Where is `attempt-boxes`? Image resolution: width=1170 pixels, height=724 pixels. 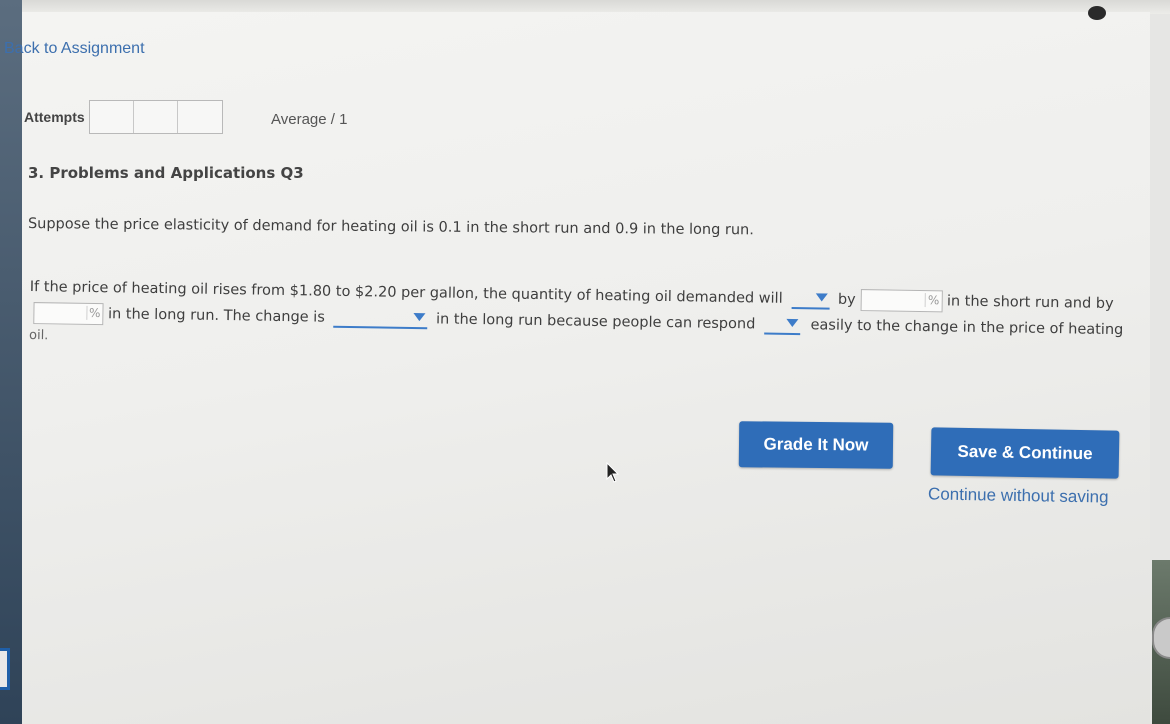
attempt-boxes is located at coordinates (155, 117).